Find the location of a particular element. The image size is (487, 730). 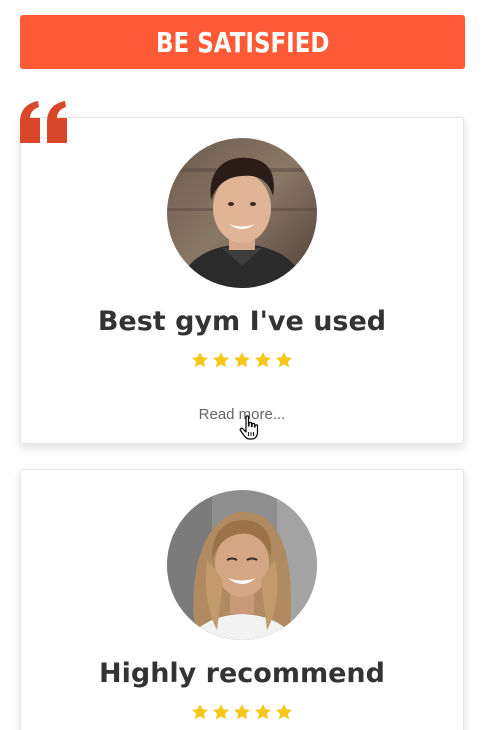

section-banner: BE SATISFIED is located at coordinates (242, 42).